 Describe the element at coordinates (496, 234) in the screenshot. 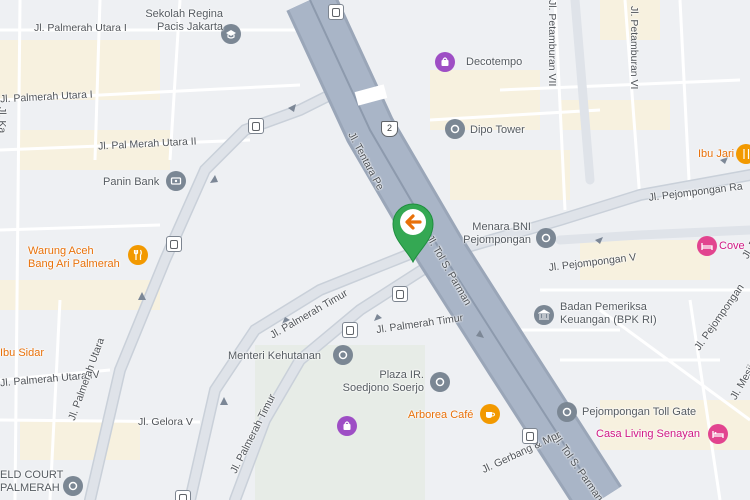

I see `place-label-menara-bni: Menara BNI Pejompongan` at that location.